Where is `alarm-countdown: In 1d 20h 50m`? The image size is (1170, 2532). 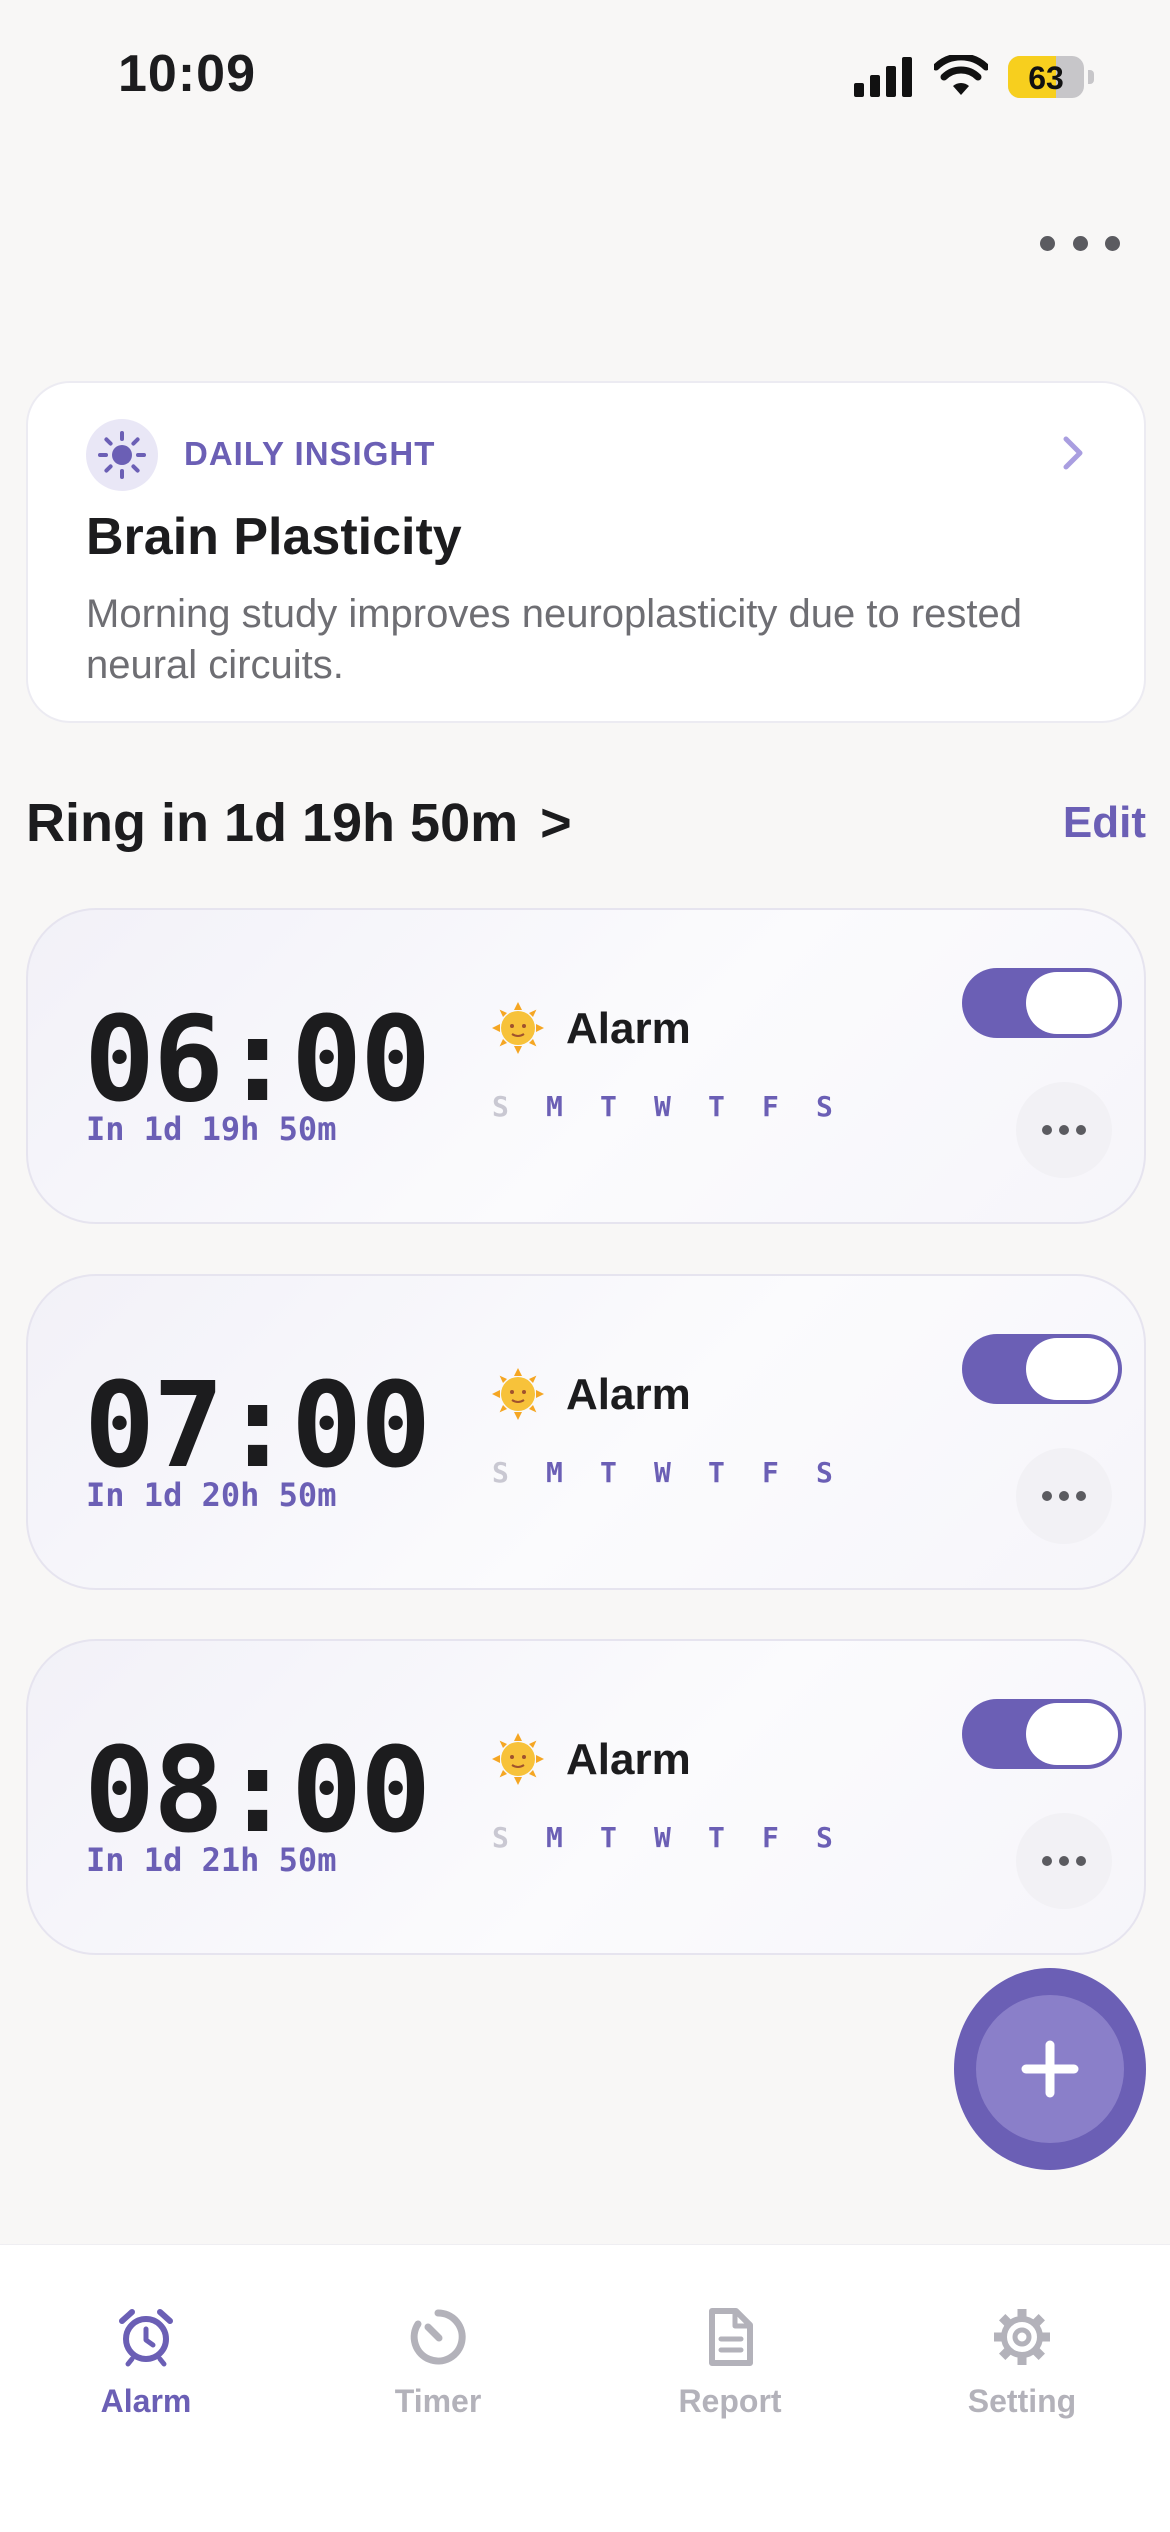 alarm-countdown: In 1d 20h 50m is located at coordinates (211, 1495).